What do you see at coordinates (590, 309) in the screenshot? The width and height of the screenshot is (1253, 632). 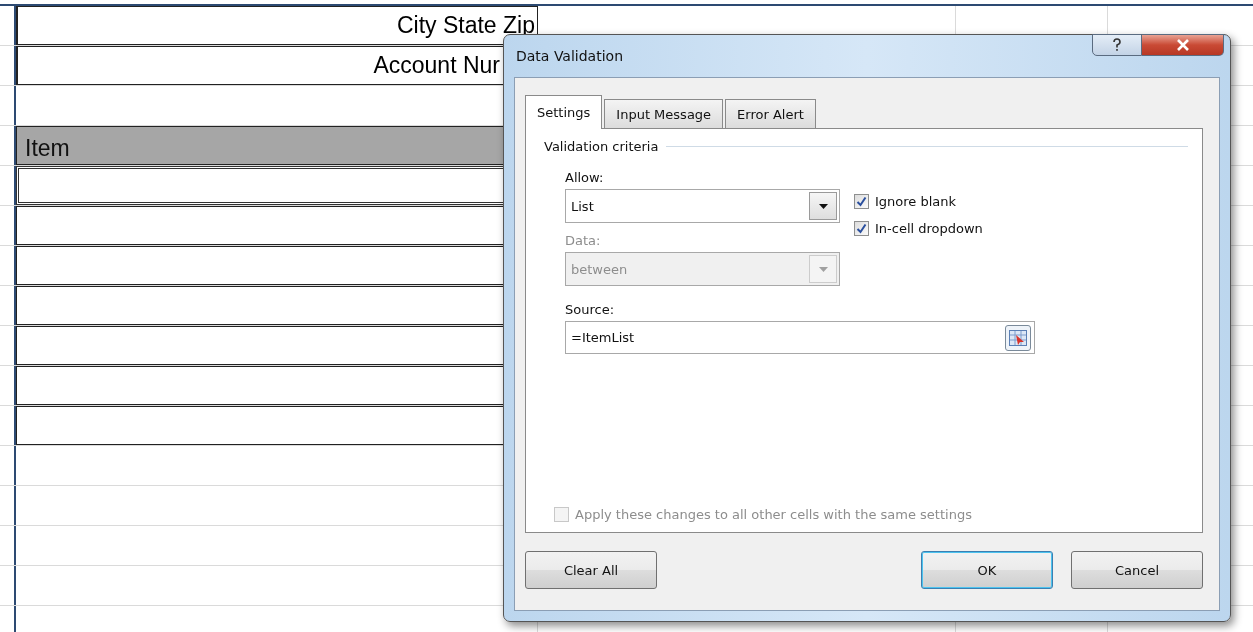 I see `field-label: Source:` at bounding box center [590, 309].